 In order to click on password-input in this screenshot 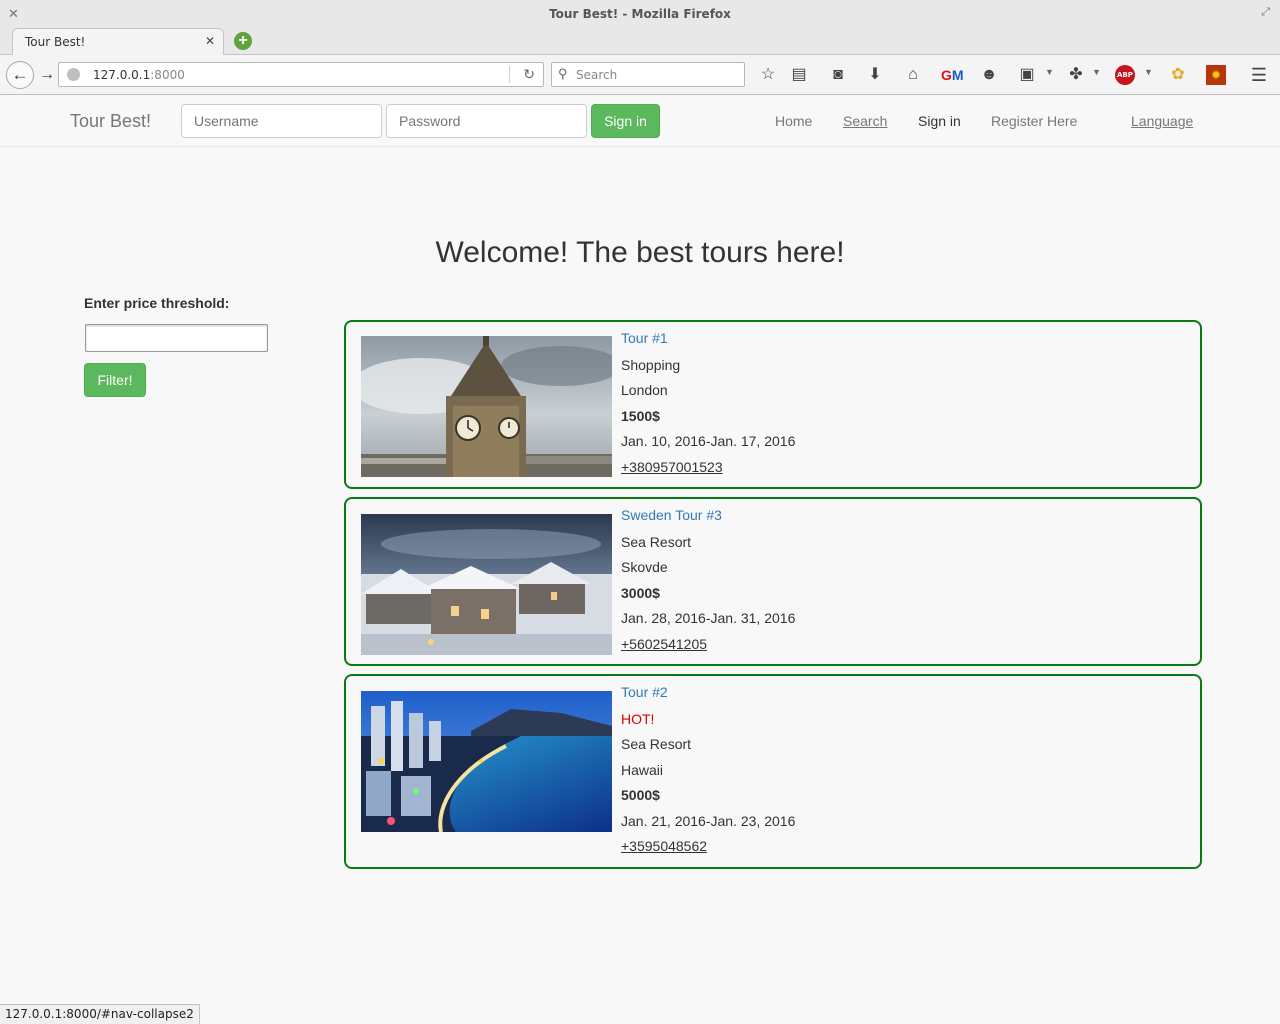, I will do `click(486, 121)`.